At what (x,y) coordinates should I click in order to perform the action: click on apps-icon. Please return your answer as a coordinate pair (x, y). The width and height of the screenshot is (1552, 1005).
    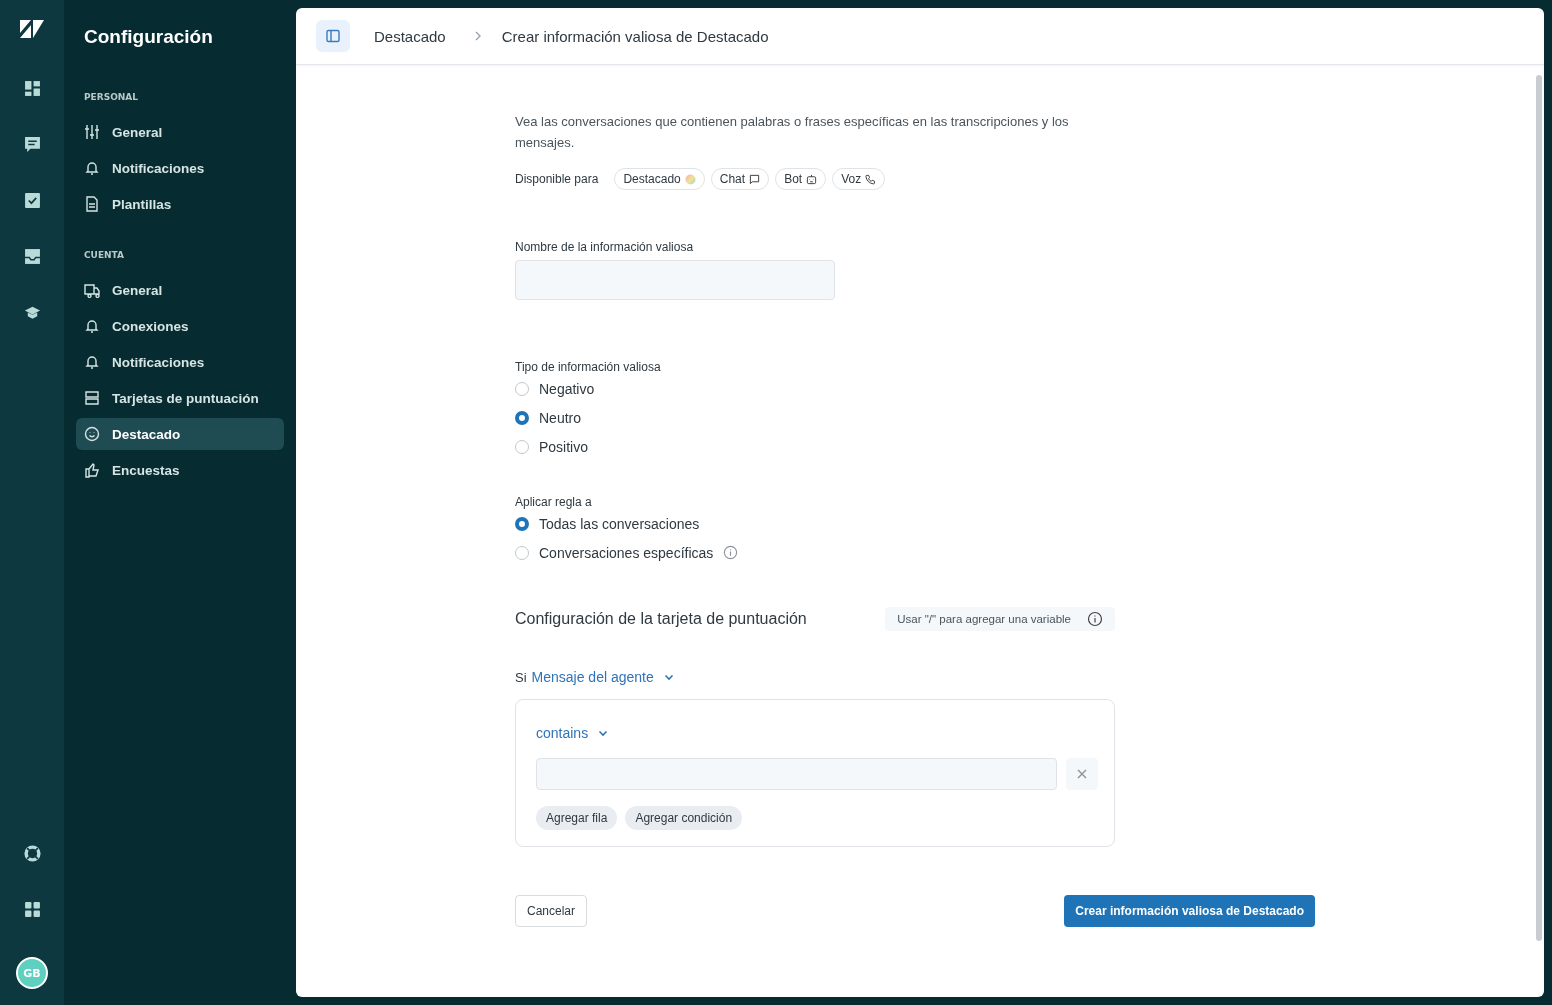
    Looking at the image, I should click on (32, 909).